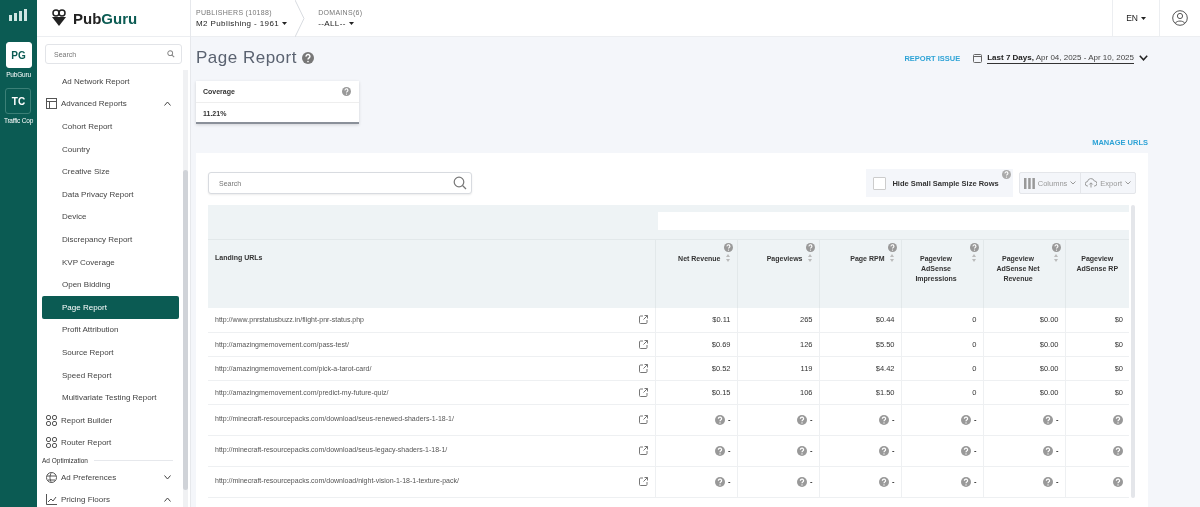  What do you see at coordinates (110, 81) in the screenshot?
I see `sidebar-item: Ad Network Report` at bounding box center [110, 81].